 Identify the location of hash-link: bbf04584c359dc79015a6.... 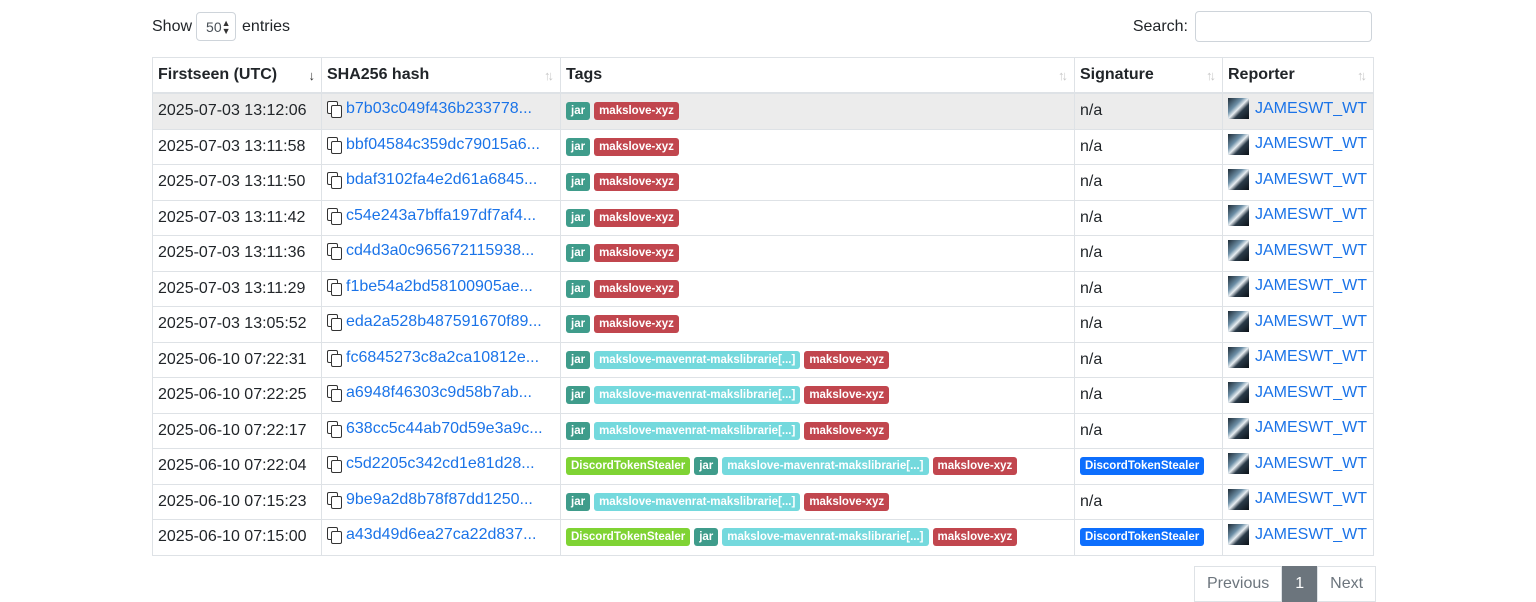
(443, 145).